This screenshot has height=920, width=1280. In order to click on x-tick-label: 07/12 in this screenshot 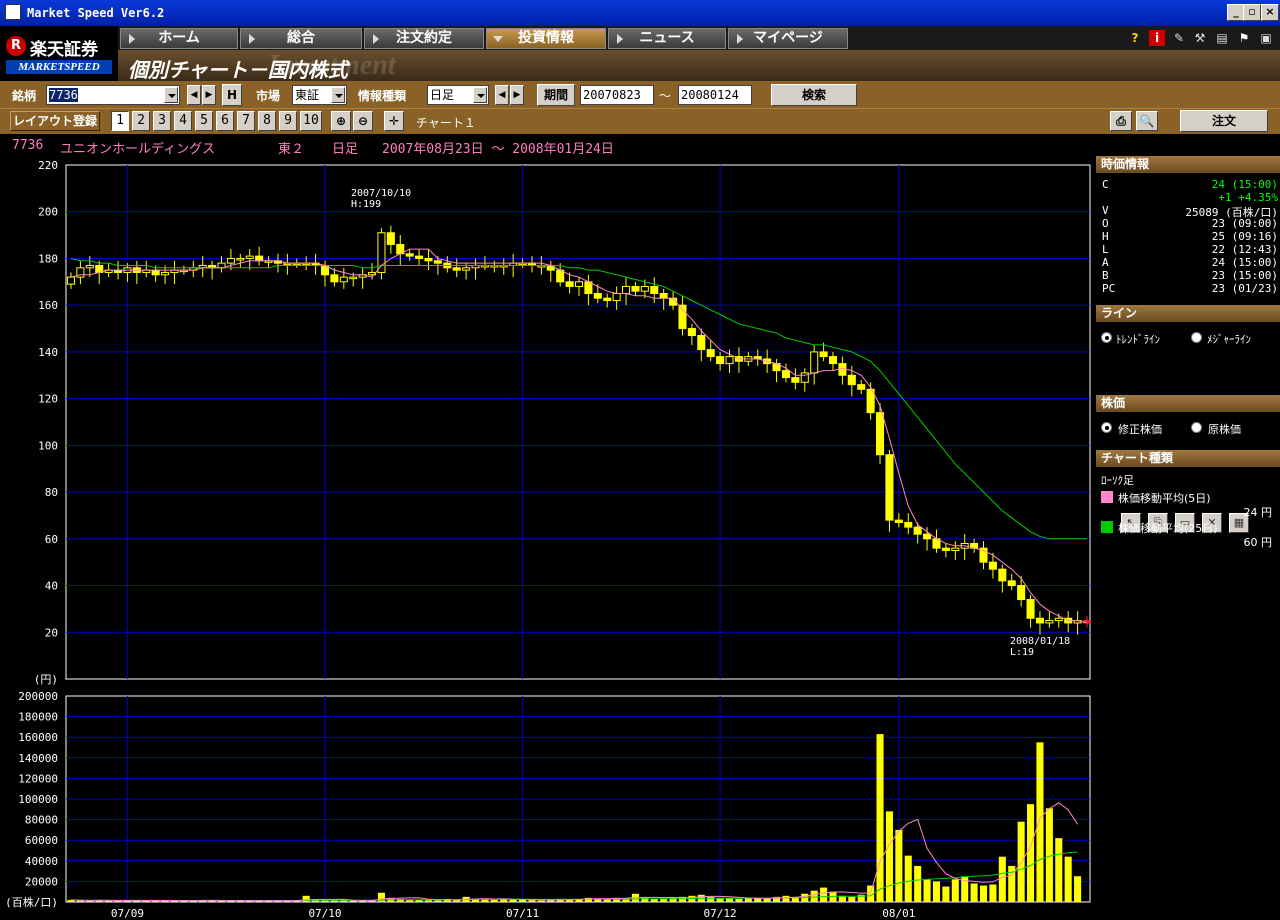, I will do `click(720, 913)`.